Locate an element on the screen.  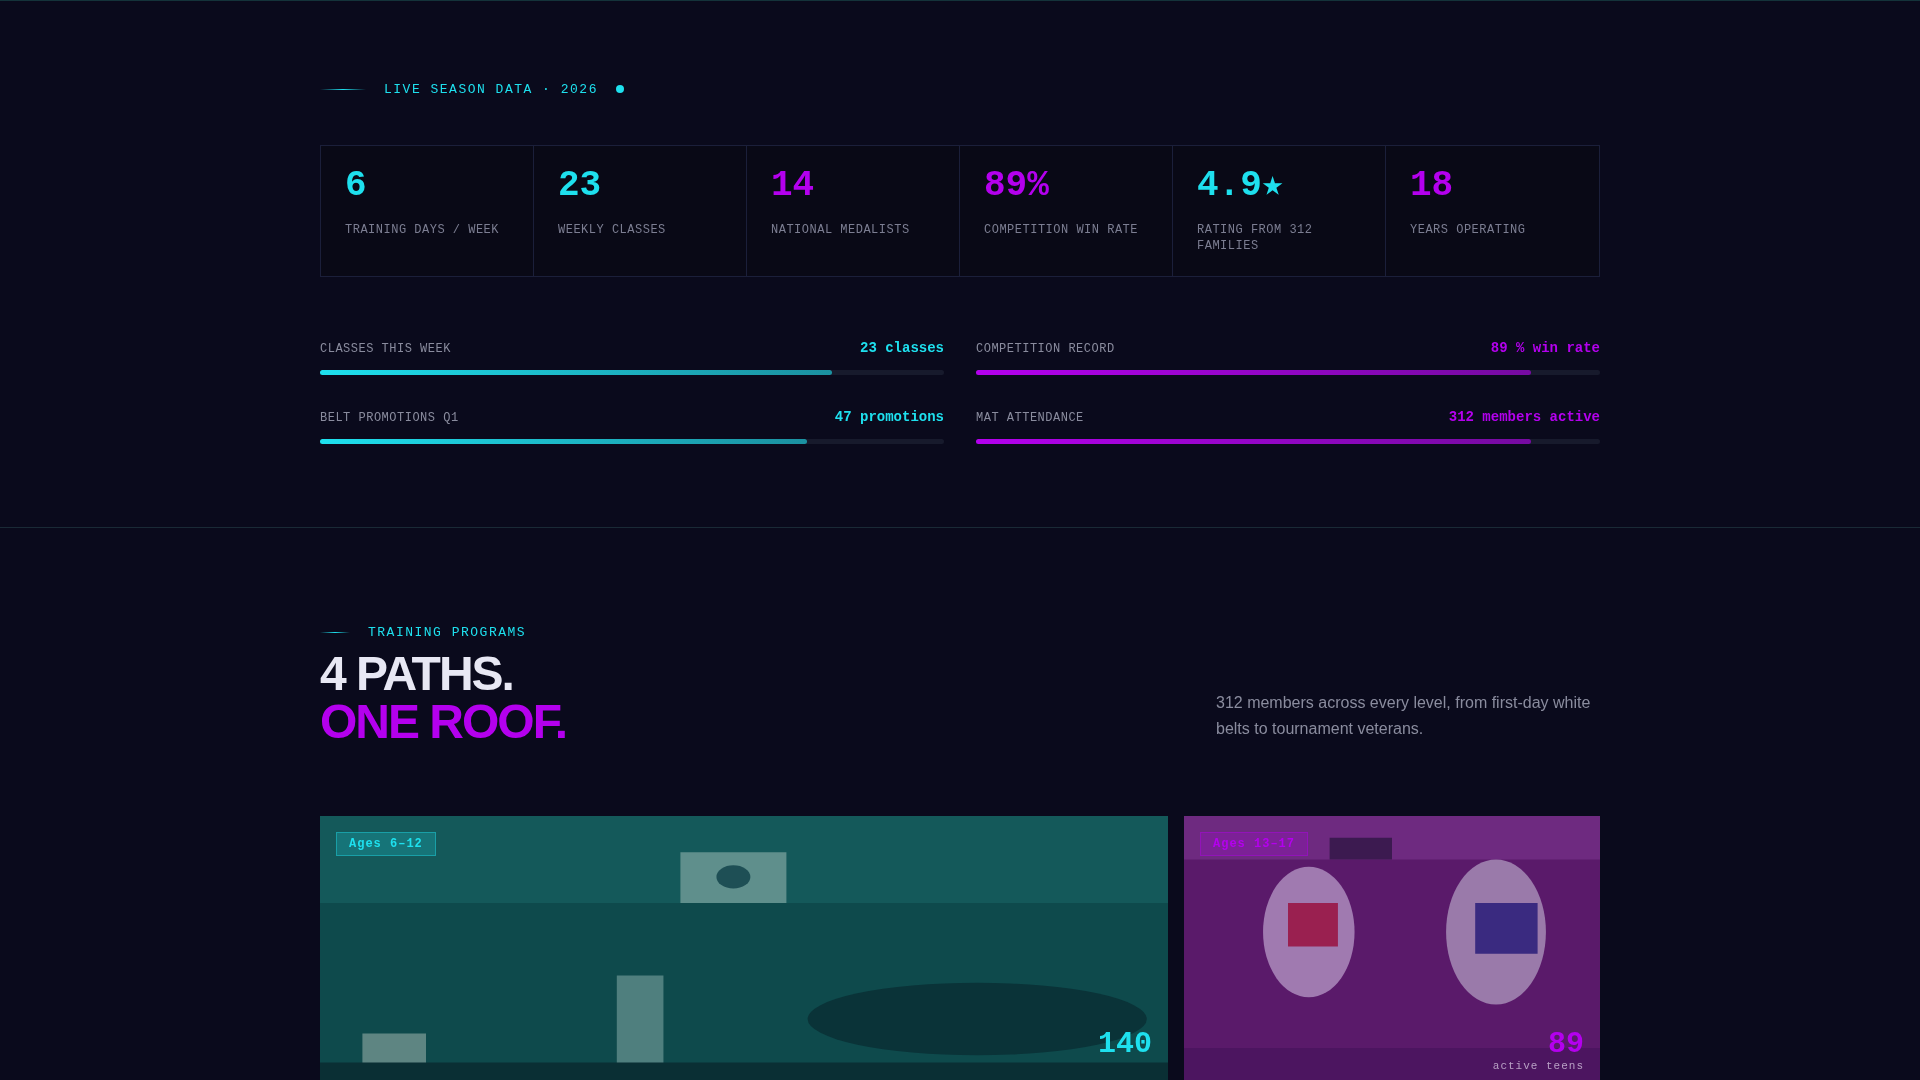
meter-label: CLASSES THIS WEEK is located at coordinates (385, 349).